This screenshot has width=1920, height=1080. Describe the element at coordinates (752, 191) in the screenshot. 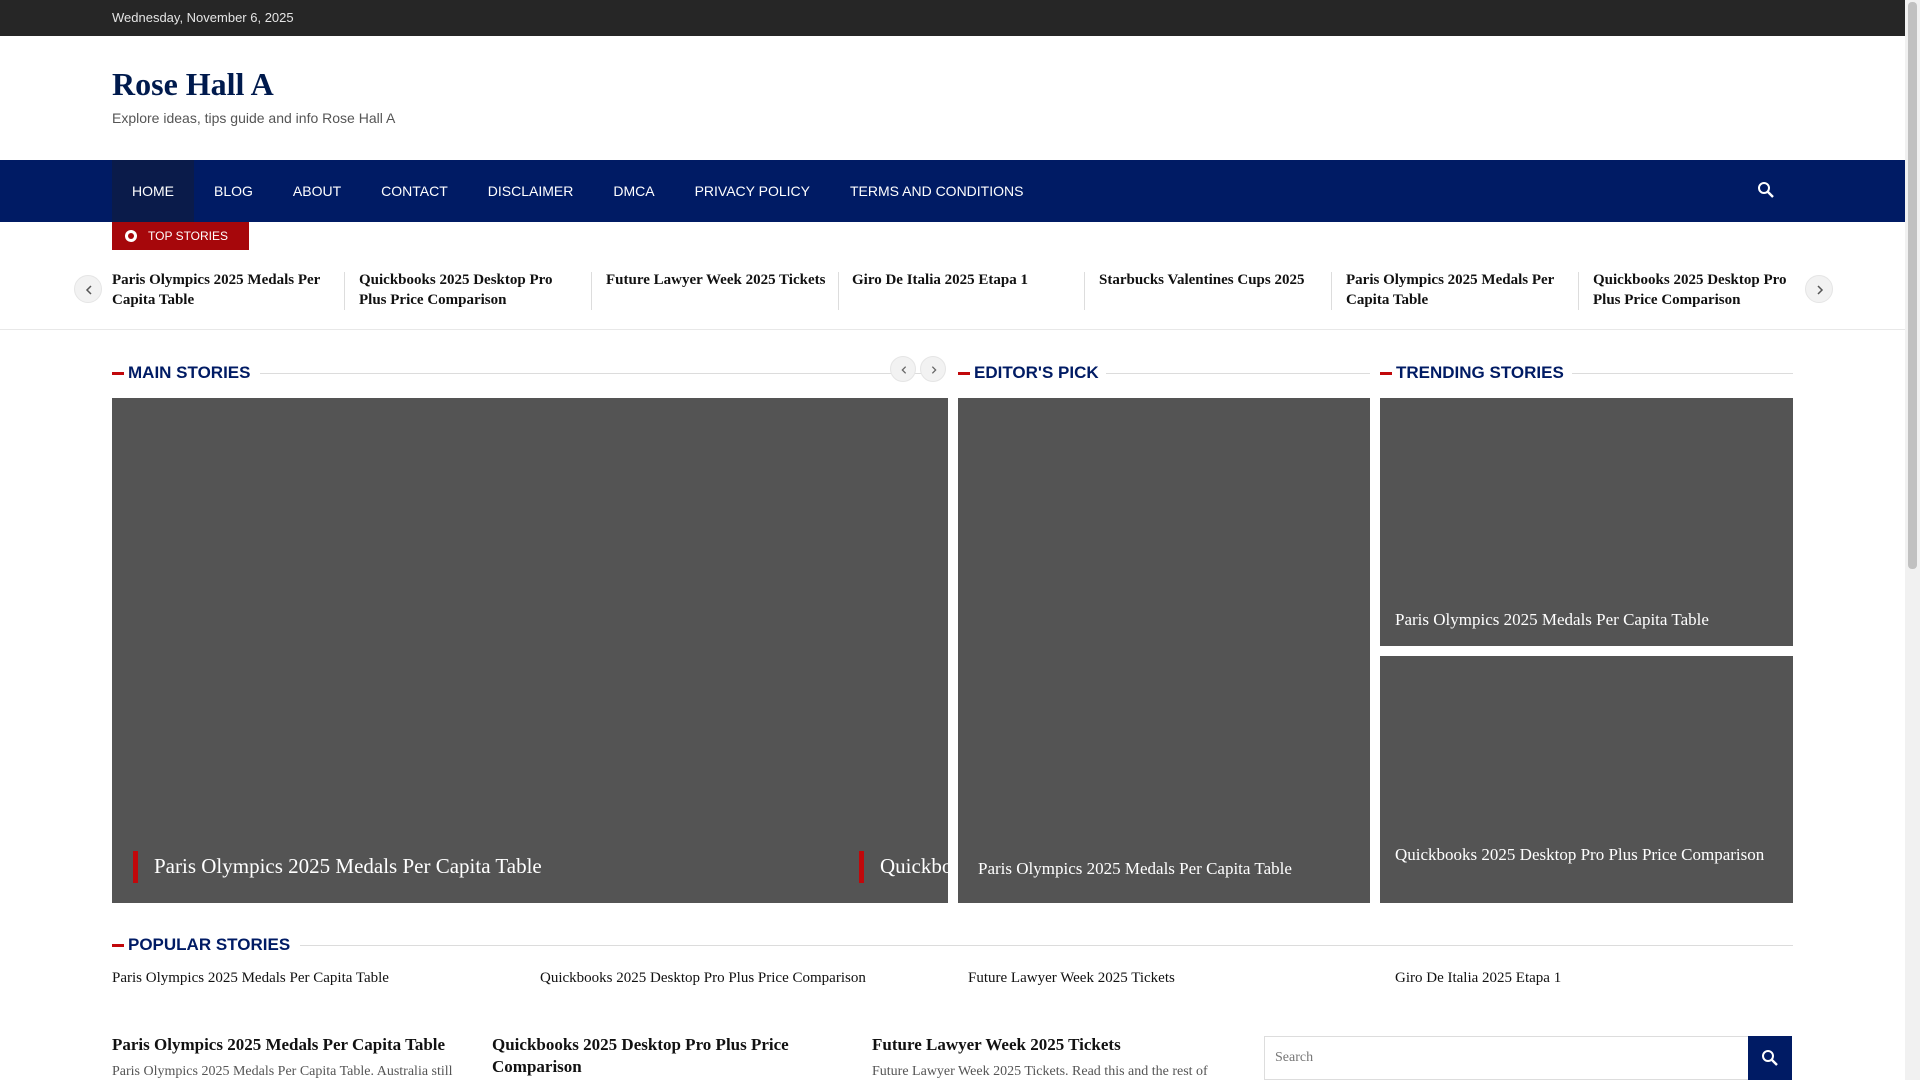

I see `nav-item-privacy-policy: PRIVACY POLICY` at that location.